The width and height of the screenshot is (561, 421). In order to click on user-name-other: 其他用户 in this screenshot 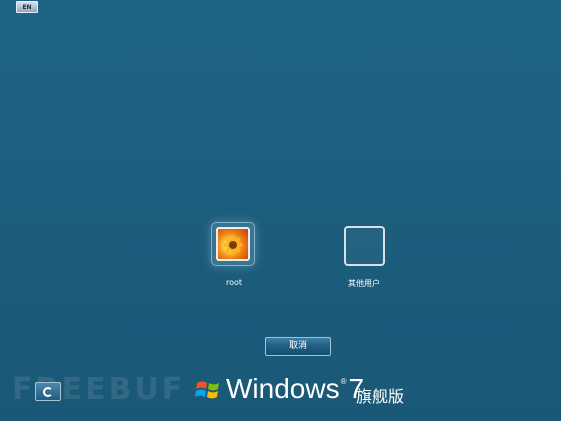, I will do `click(364, 283)`.